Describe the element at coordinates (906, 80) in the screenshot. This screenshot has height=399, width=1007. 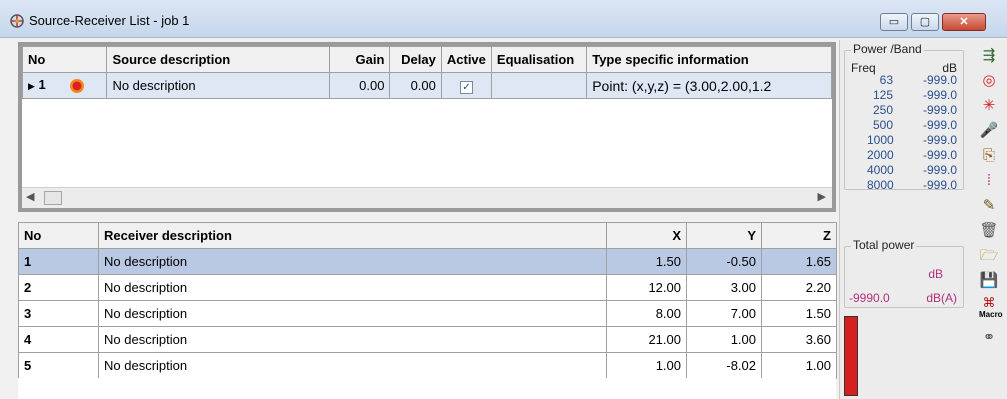
I see `band-row: 63 -999.0` at that location.